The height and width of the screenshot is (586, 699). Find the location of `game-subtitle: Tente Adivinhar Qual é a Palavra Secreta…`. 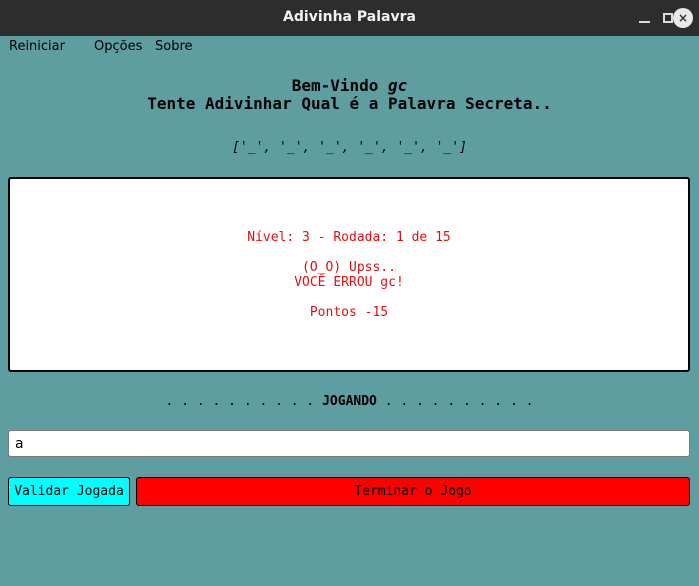

game-subtitle: Tente Adivinhar Qual é a Palavra Secreta… is located at coordinates (349, 103).